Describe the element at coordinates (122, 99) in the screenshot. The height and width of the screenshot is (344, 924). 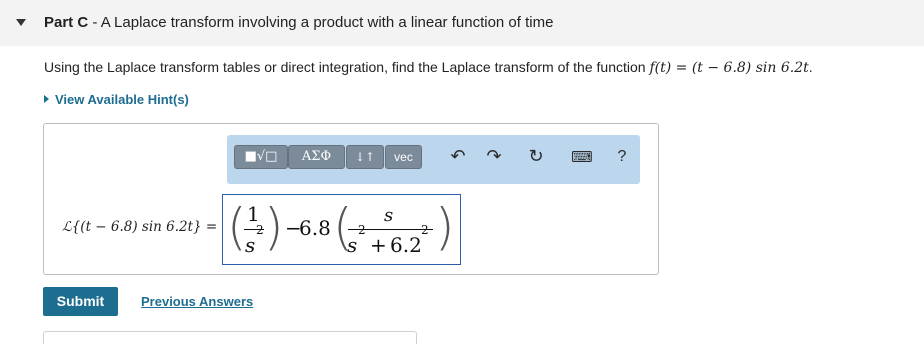
I see `hint-label: View Available Hint(s)` at that location.